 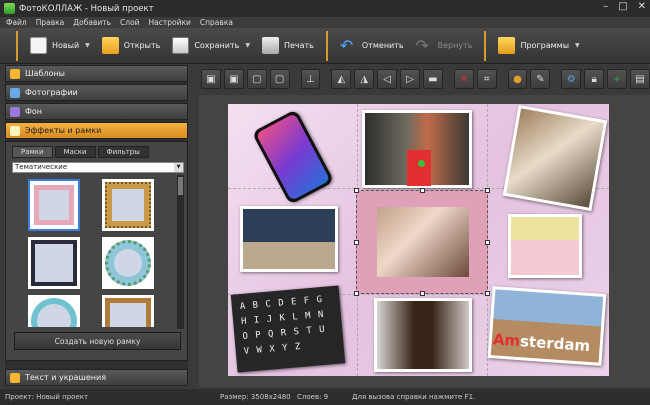 I want to click on undo-button: ↶ Отменить, so click(x=372, y=46).